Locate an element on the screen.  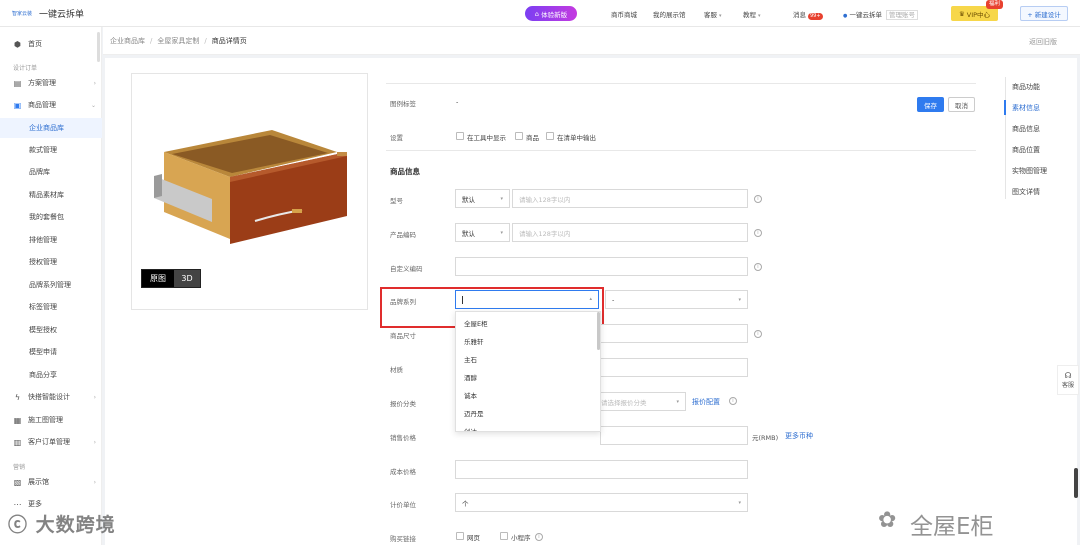
size-input is located at coordinates (674, 333).